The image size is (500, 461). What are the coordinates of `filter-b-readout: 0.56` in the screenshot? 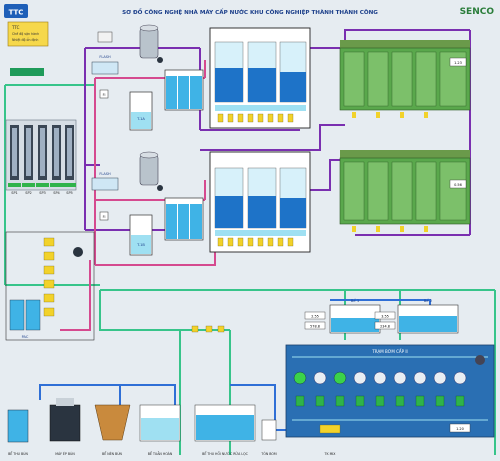 It's located at (458, 185).